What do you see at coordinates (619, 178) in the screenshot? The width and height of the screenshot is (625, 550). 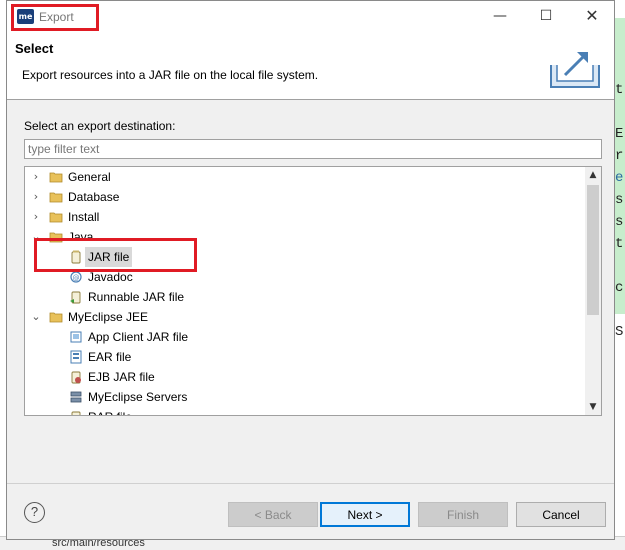 I see `editor-char: e` at bounding box center [619, 178].